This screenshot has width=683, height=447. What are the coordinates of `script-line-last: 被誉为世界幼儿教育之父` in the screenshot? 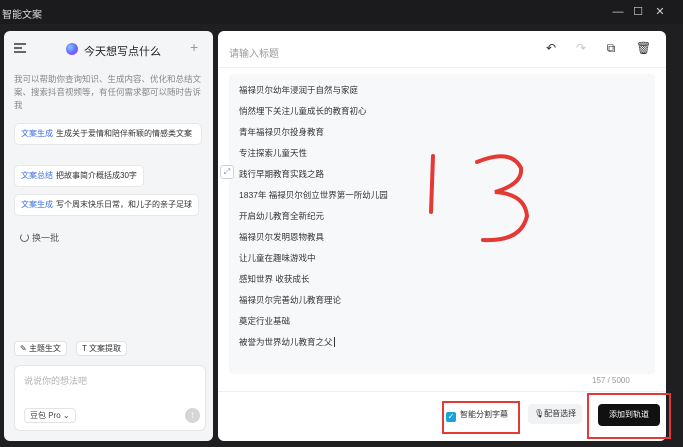 It's located at (287, 342).